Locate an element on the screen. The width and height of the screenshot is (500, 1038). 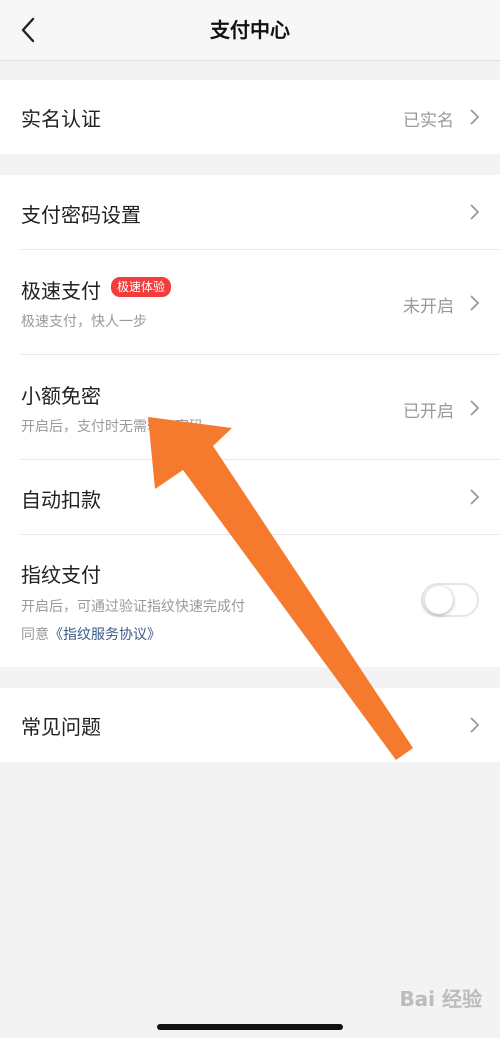
fast-pay-badge: 极速体验 is located at coordinates (141, 287).